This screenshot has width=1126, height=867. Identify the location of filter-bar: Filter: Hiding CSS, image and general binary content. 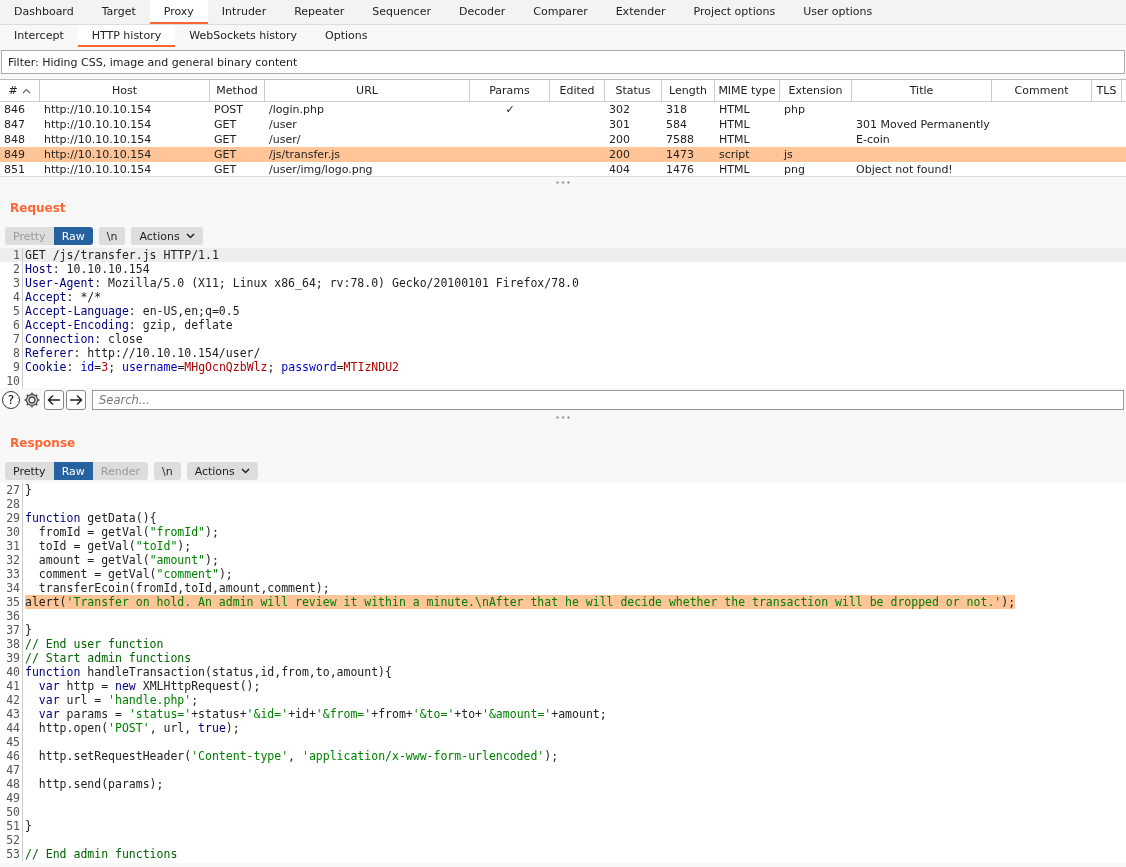
(563, 62).